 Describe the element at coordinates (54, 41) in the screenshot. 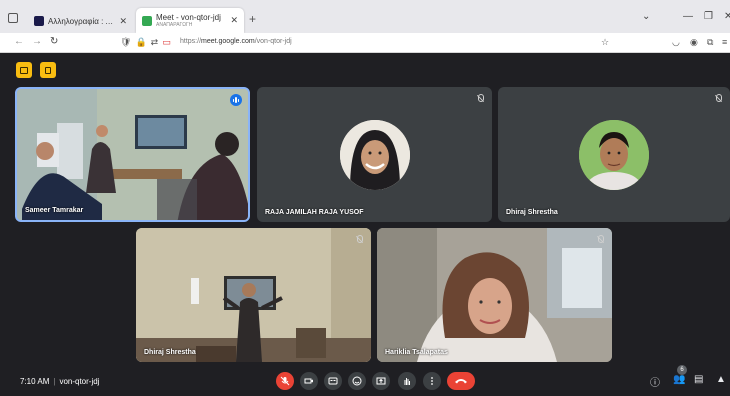

I see `reload-icon: ↻` at that location.